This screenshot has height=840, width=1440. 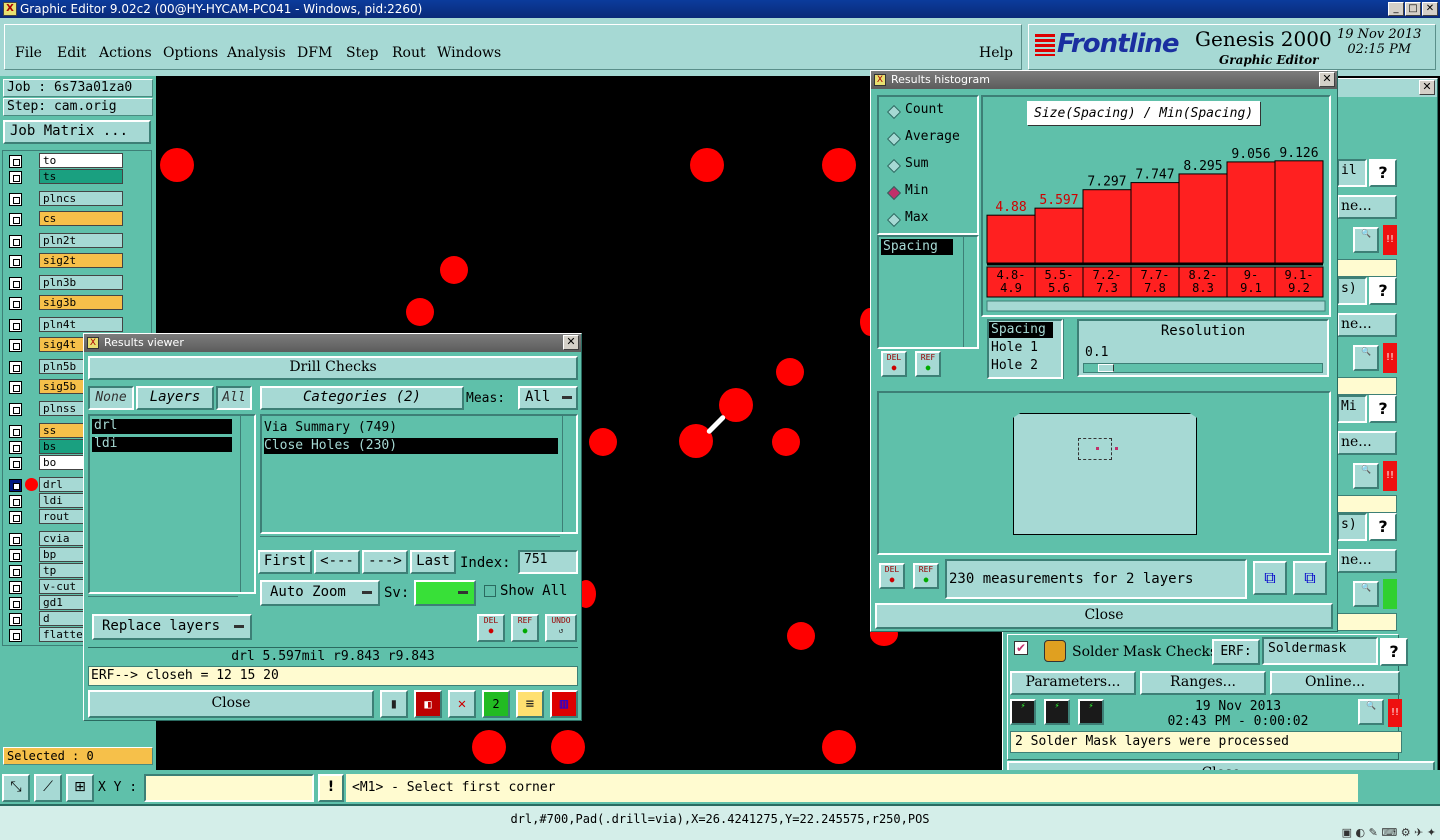 What do you see at coordinates (337, 562) in the screenshot?
I see `prev-button: <---` at bounding box center [337, 562].